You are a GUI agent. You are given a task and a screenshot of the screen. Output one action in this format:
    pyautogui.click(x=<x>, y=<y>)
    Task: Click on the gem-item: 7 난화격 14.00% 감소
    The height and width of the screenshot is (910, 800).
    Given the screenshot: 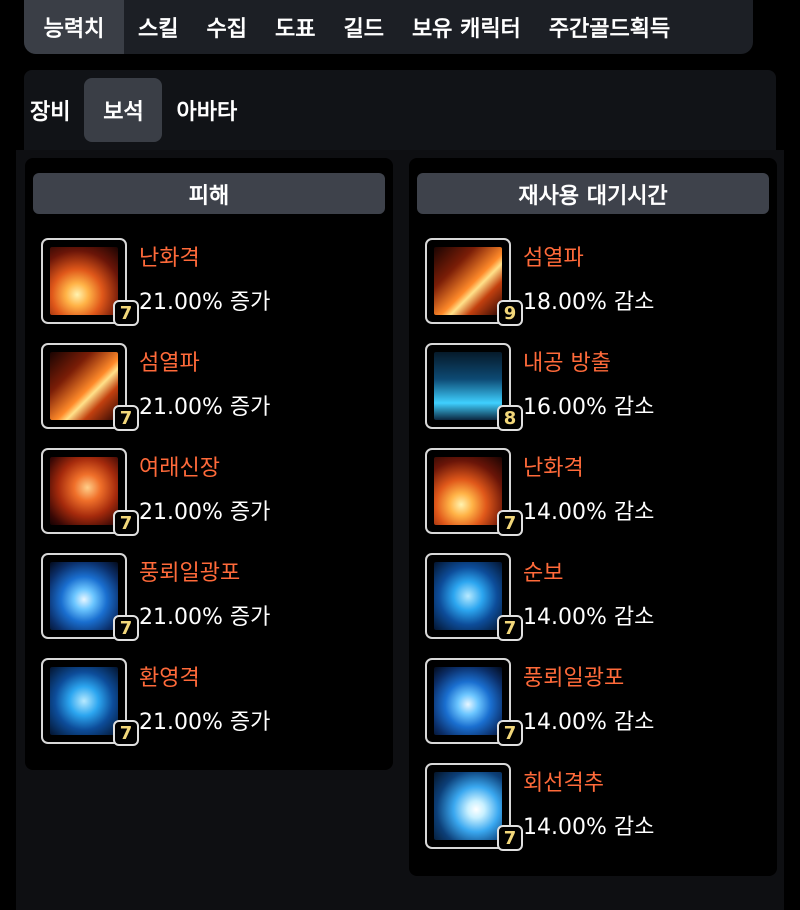 What is the action you would take?
    pyautogui.click(x=593, y=494)
    